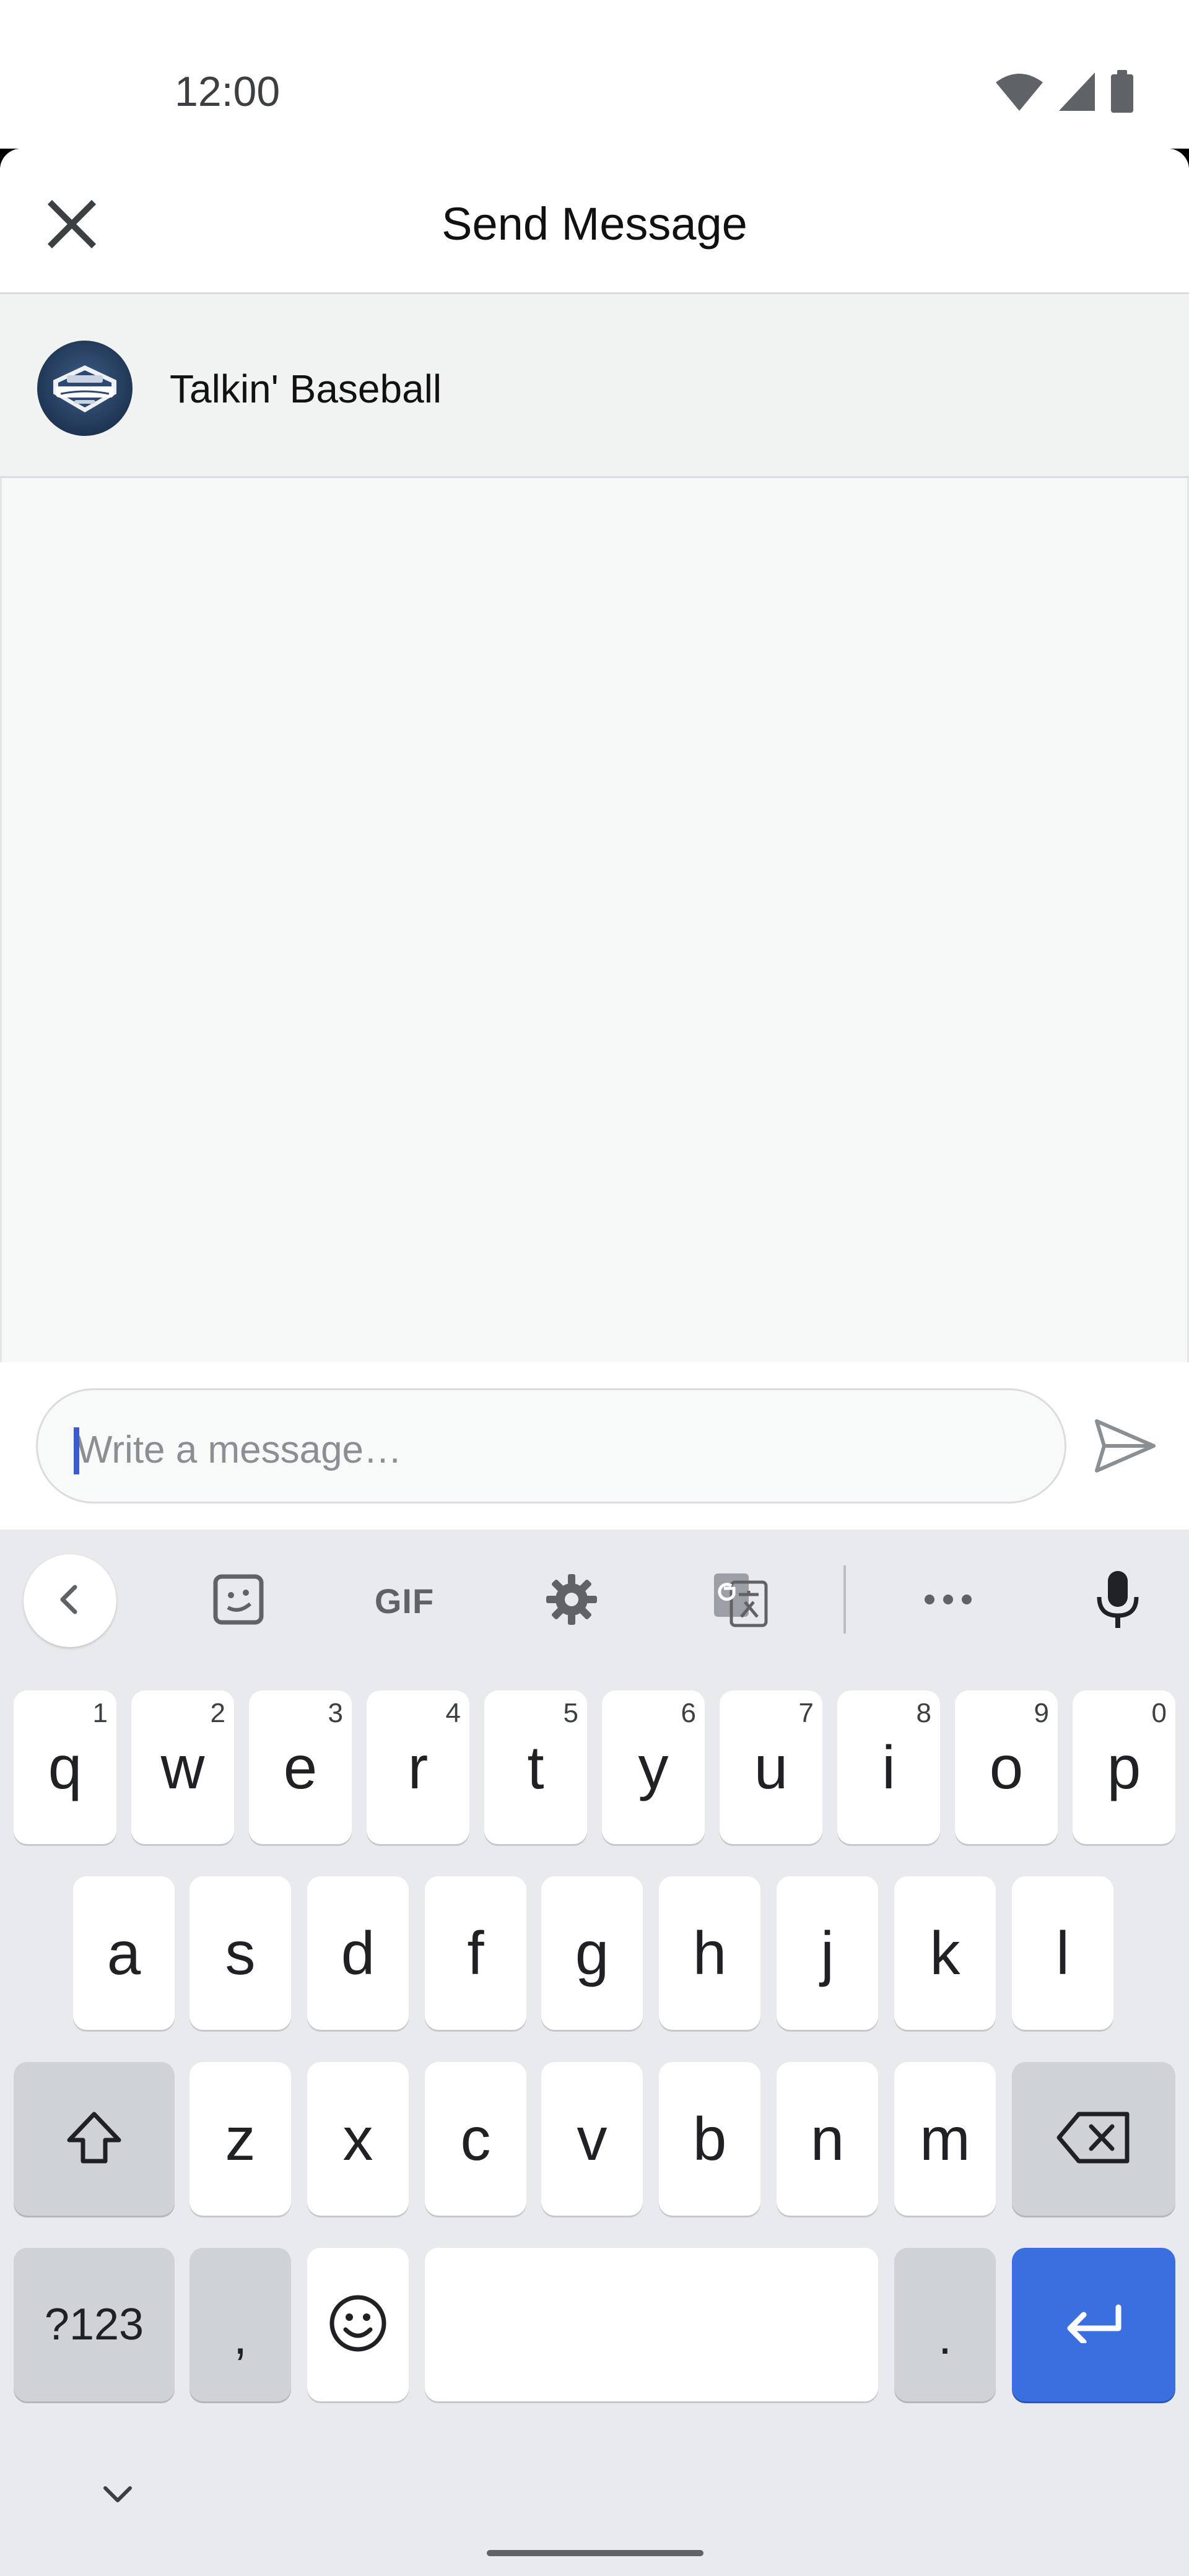 This screenshot has width=1189, height=2576. What do you see at coordinates (688, 1713) in the screenshot?
I see `key-hint: 6` at bounding box center [688, 1713].